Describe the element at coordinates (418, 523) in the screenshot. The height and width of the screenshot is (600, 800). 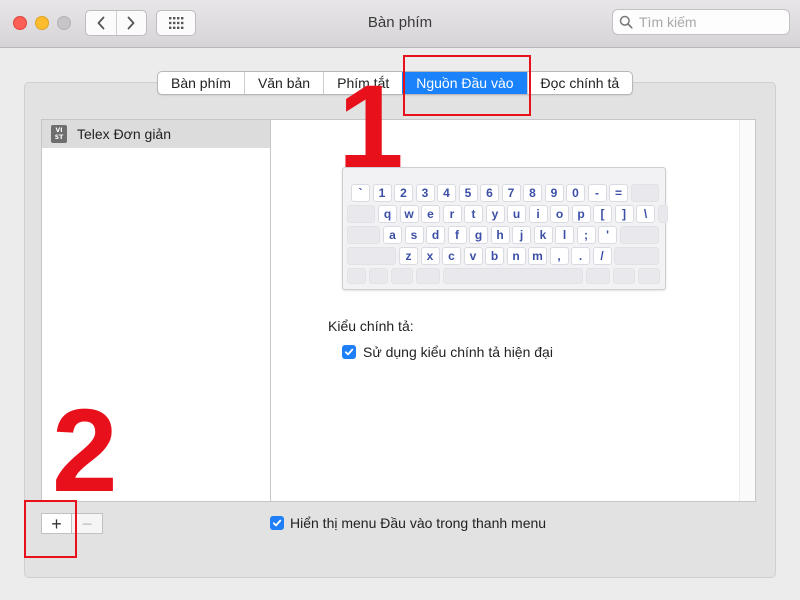
I see `show-input-menu-label: Hiển thị menu Đầu vào trong thanh menu` at that location.